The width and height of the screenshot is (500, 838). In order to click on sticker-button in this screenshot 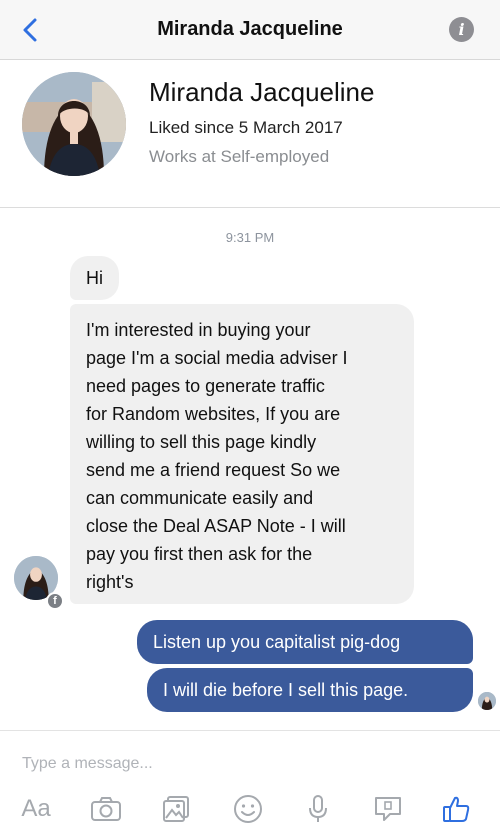, I will do `click(388, 809)`.